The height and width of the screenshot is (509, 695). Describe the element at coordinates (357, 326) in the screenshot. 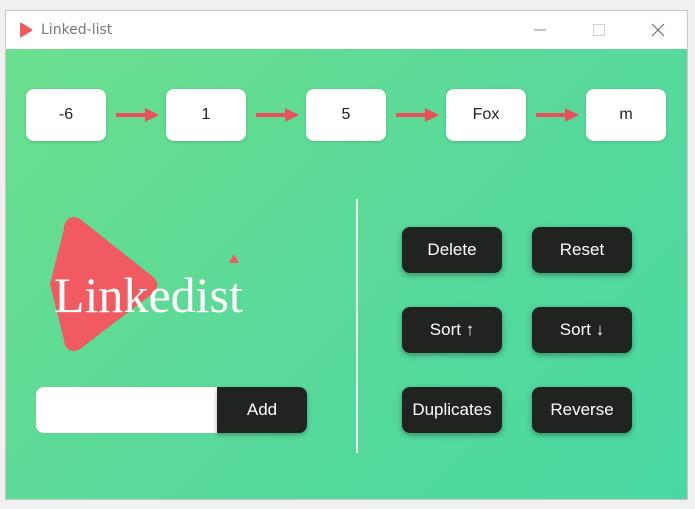

I see `vertical-divider` at that location.